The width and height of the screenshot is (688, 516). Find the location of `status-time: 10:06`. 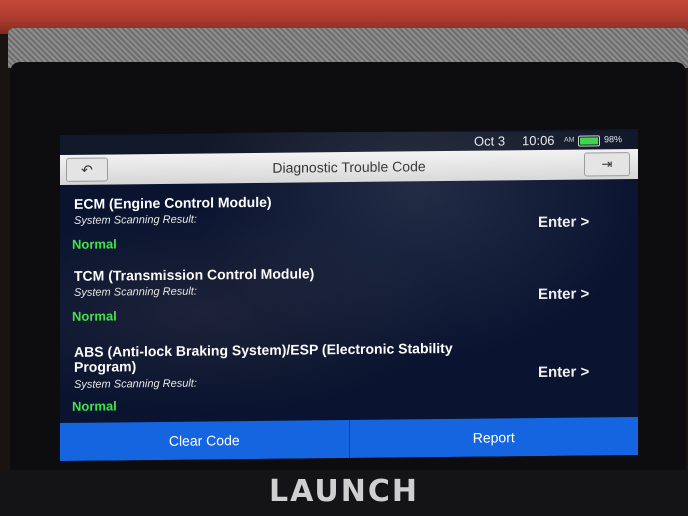

status-time: 10:06 is located at coordinates (538, 140).